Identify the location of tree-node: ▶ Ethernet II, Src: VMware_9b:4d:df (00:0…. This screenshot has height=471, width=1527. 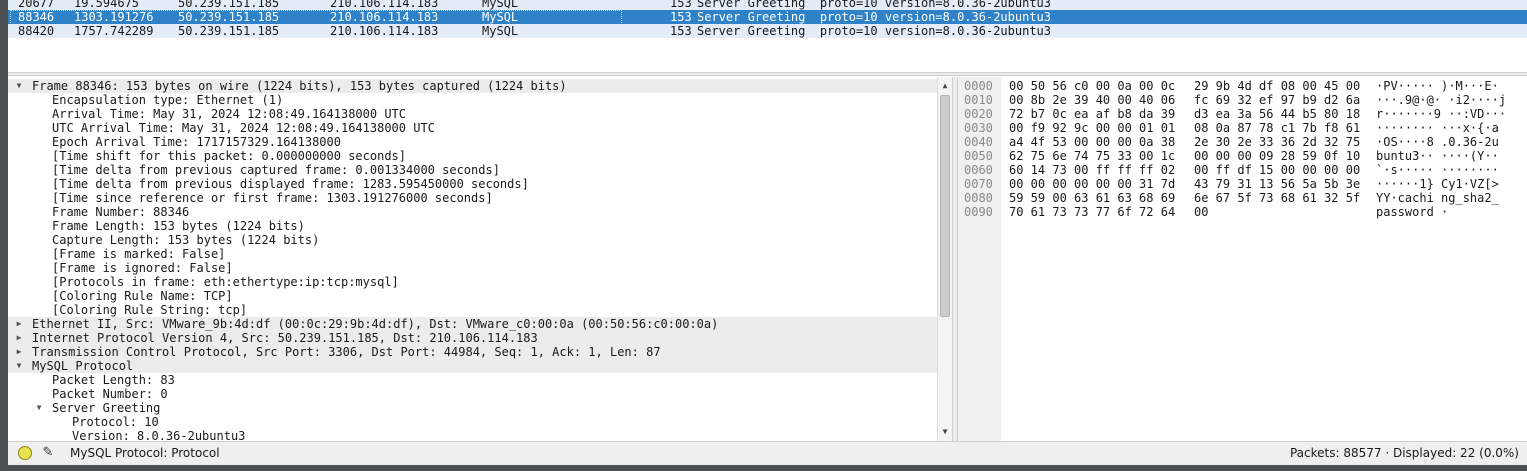
(473, 324).